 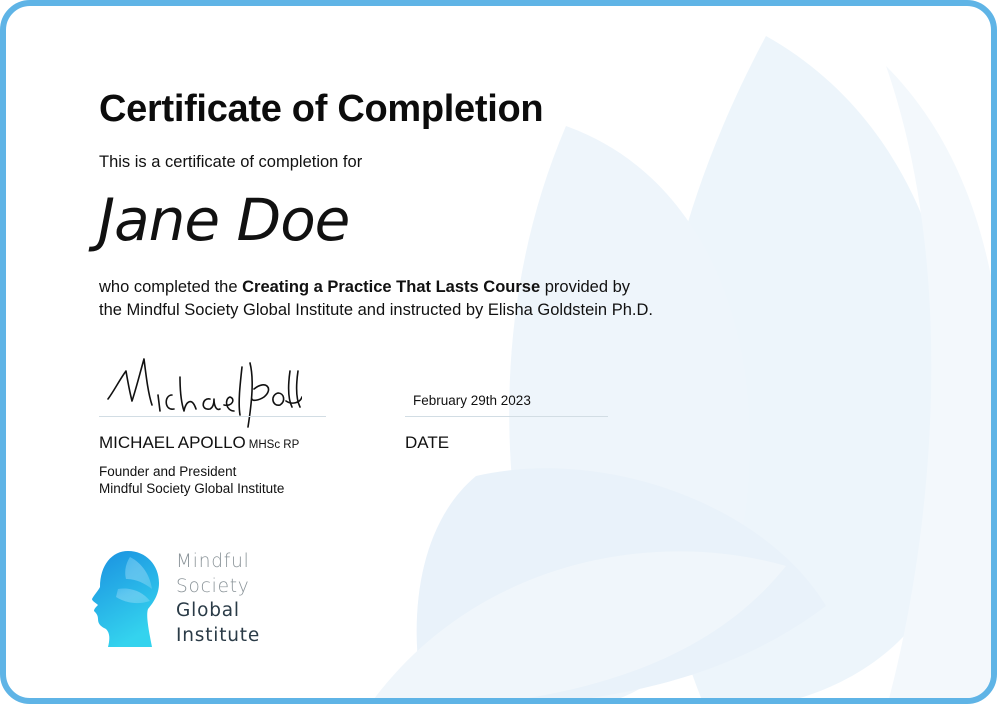 I want to click on signer-name: MICHAEL APOLLO MHSc RP, so click(x=199, y=443).